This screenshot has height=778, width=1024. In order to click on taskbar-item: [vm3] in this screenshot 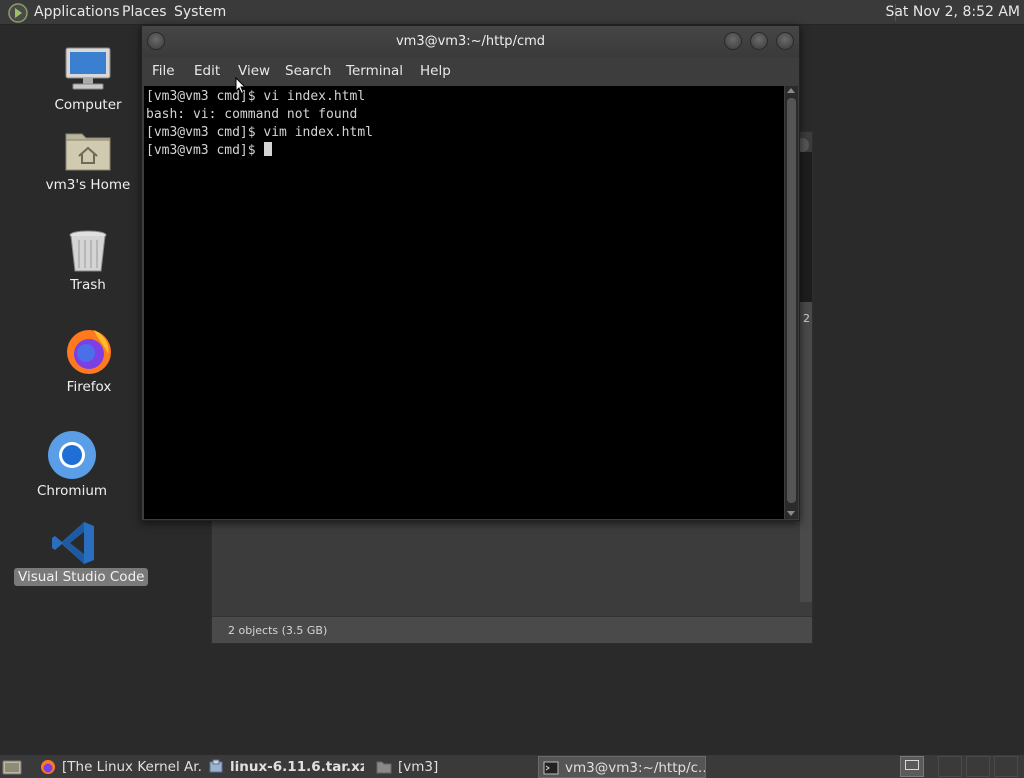, I will do `click(452, 767)`.